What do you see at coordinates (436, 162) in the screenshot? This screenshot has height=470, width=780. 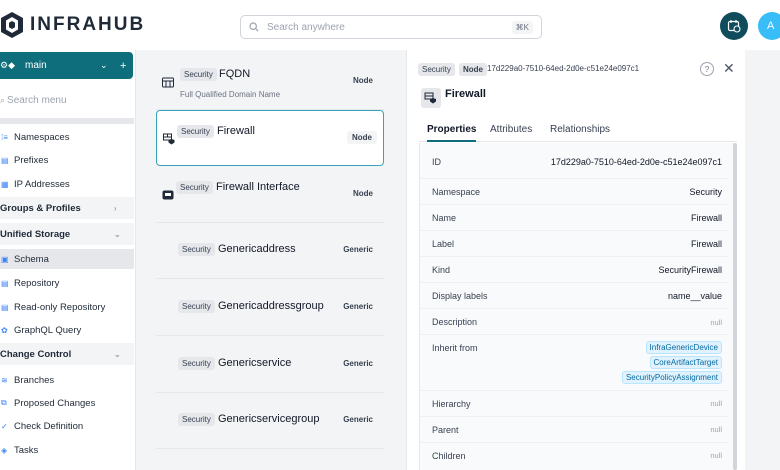 I see `property-label: ID` at bounding box center [436, 162].